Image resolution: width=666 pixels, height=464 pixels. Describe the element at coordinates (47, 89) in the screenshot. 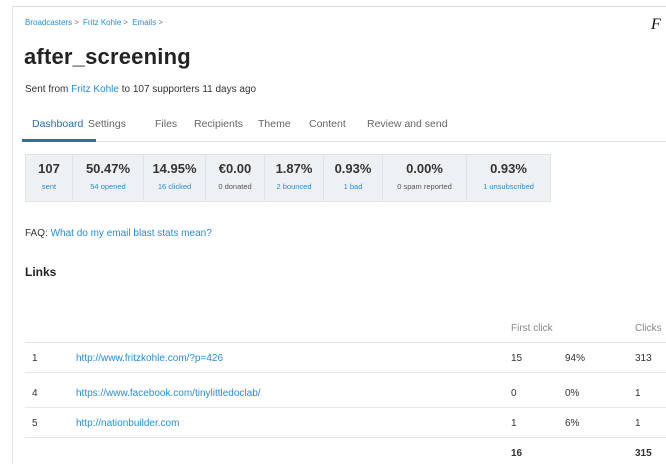

I see `sent-prefix: Sent from` at that location.